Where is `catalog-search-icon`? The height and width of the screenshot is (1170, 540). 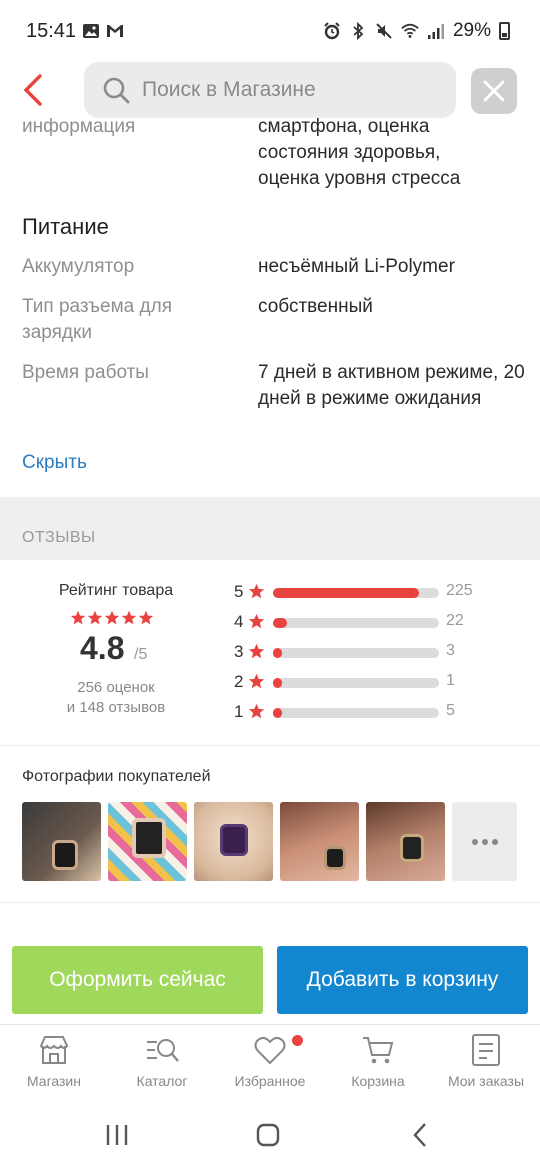 catalog-search-icon is located at coordinates (163, 1050).